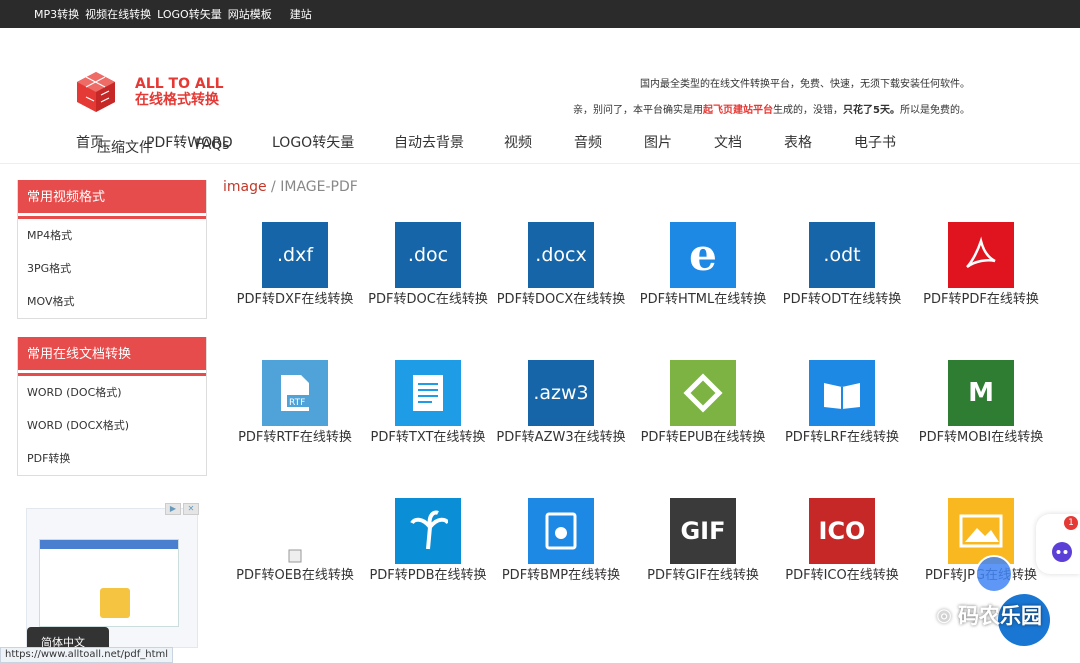 The width and height of the screenshot is (1080, 663). I want to click on format-tile-label: PDF转DXF在线转换, so click(295, 300).